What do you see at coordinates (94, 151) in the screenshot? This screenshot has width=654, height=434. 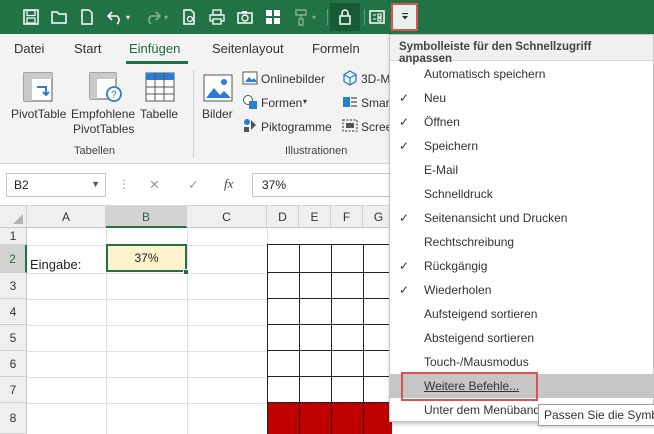 I see `group-tabellen: Tabellen` at bounding box center [94, 151].